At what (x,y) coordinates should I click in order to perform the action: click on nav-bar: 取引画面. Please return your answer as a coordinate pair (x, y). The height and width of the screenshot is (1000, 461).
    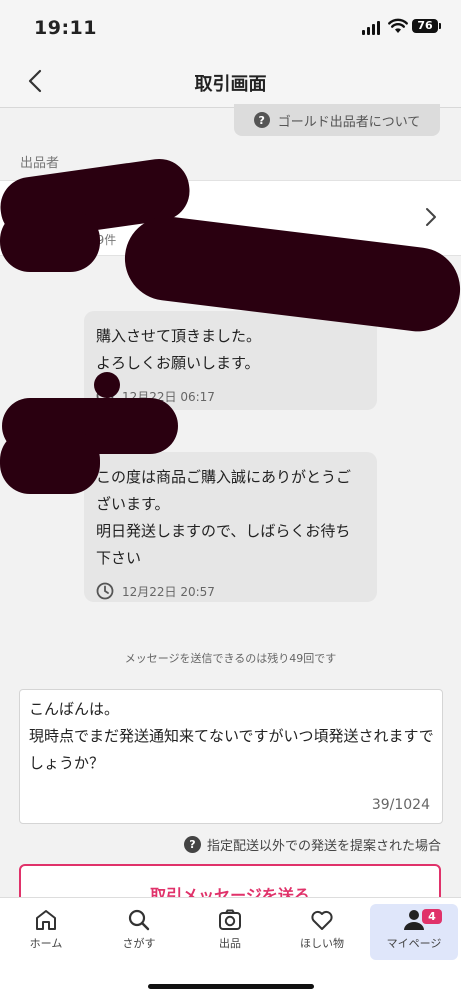
    Looking at the image, I should click on (230, 82).